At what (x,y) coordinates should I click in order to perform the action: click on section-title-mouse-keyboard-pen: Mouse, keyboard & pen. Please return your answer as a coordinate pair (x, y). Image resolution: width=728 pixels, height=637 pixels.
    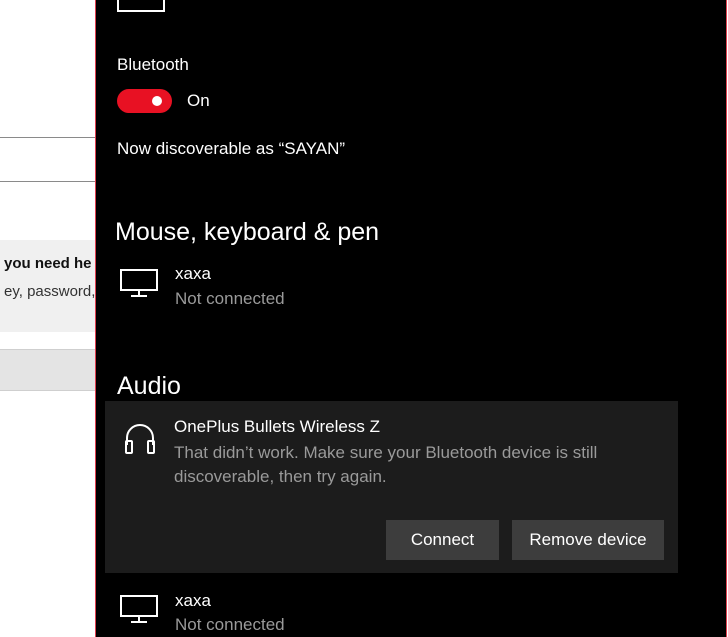
    Looking at the image, I should click on (247, 232).